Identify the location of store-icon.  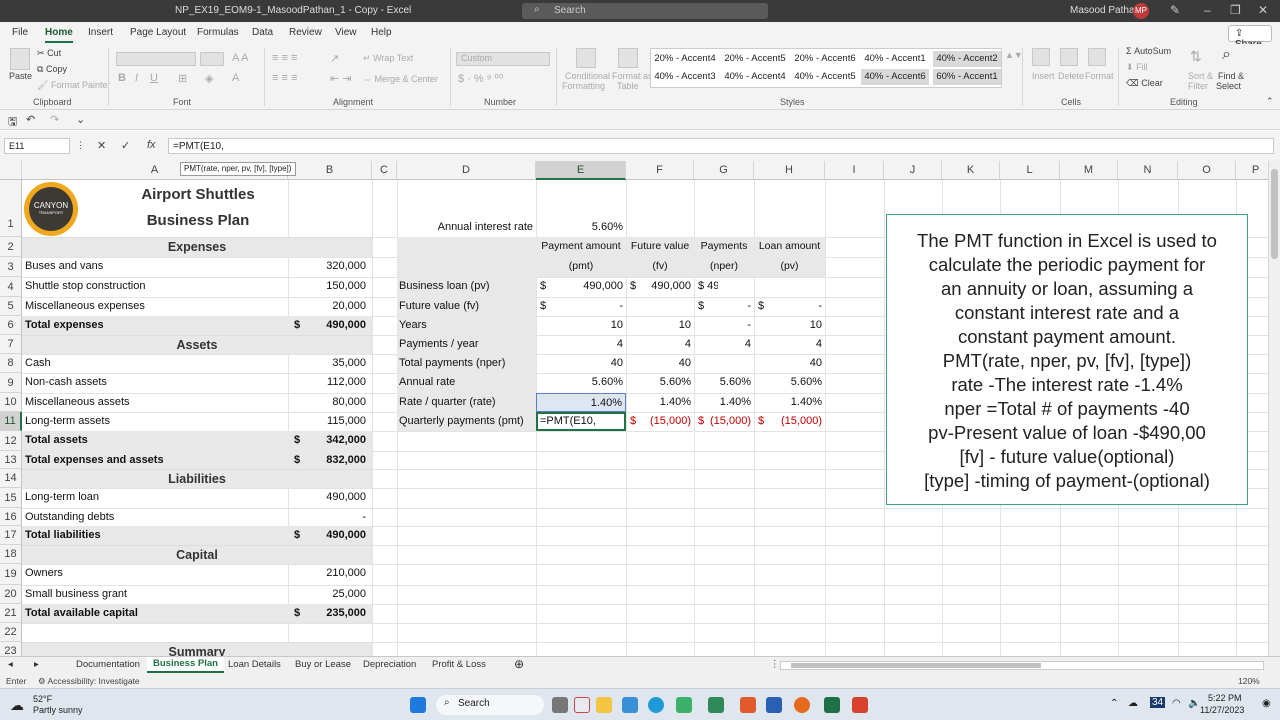
(630, 705).